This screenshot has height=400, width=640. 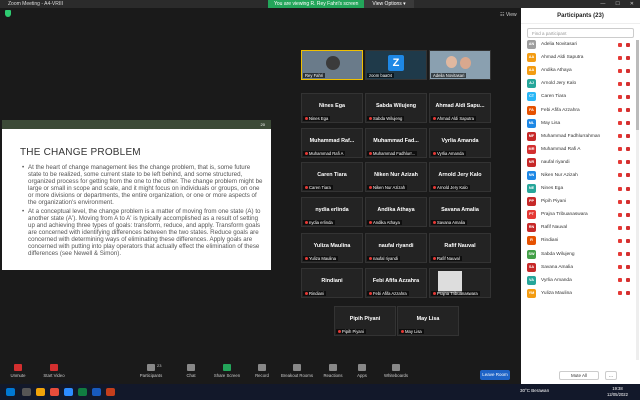 I want to click on participant-scrollbar, so click(x=637, y=200).